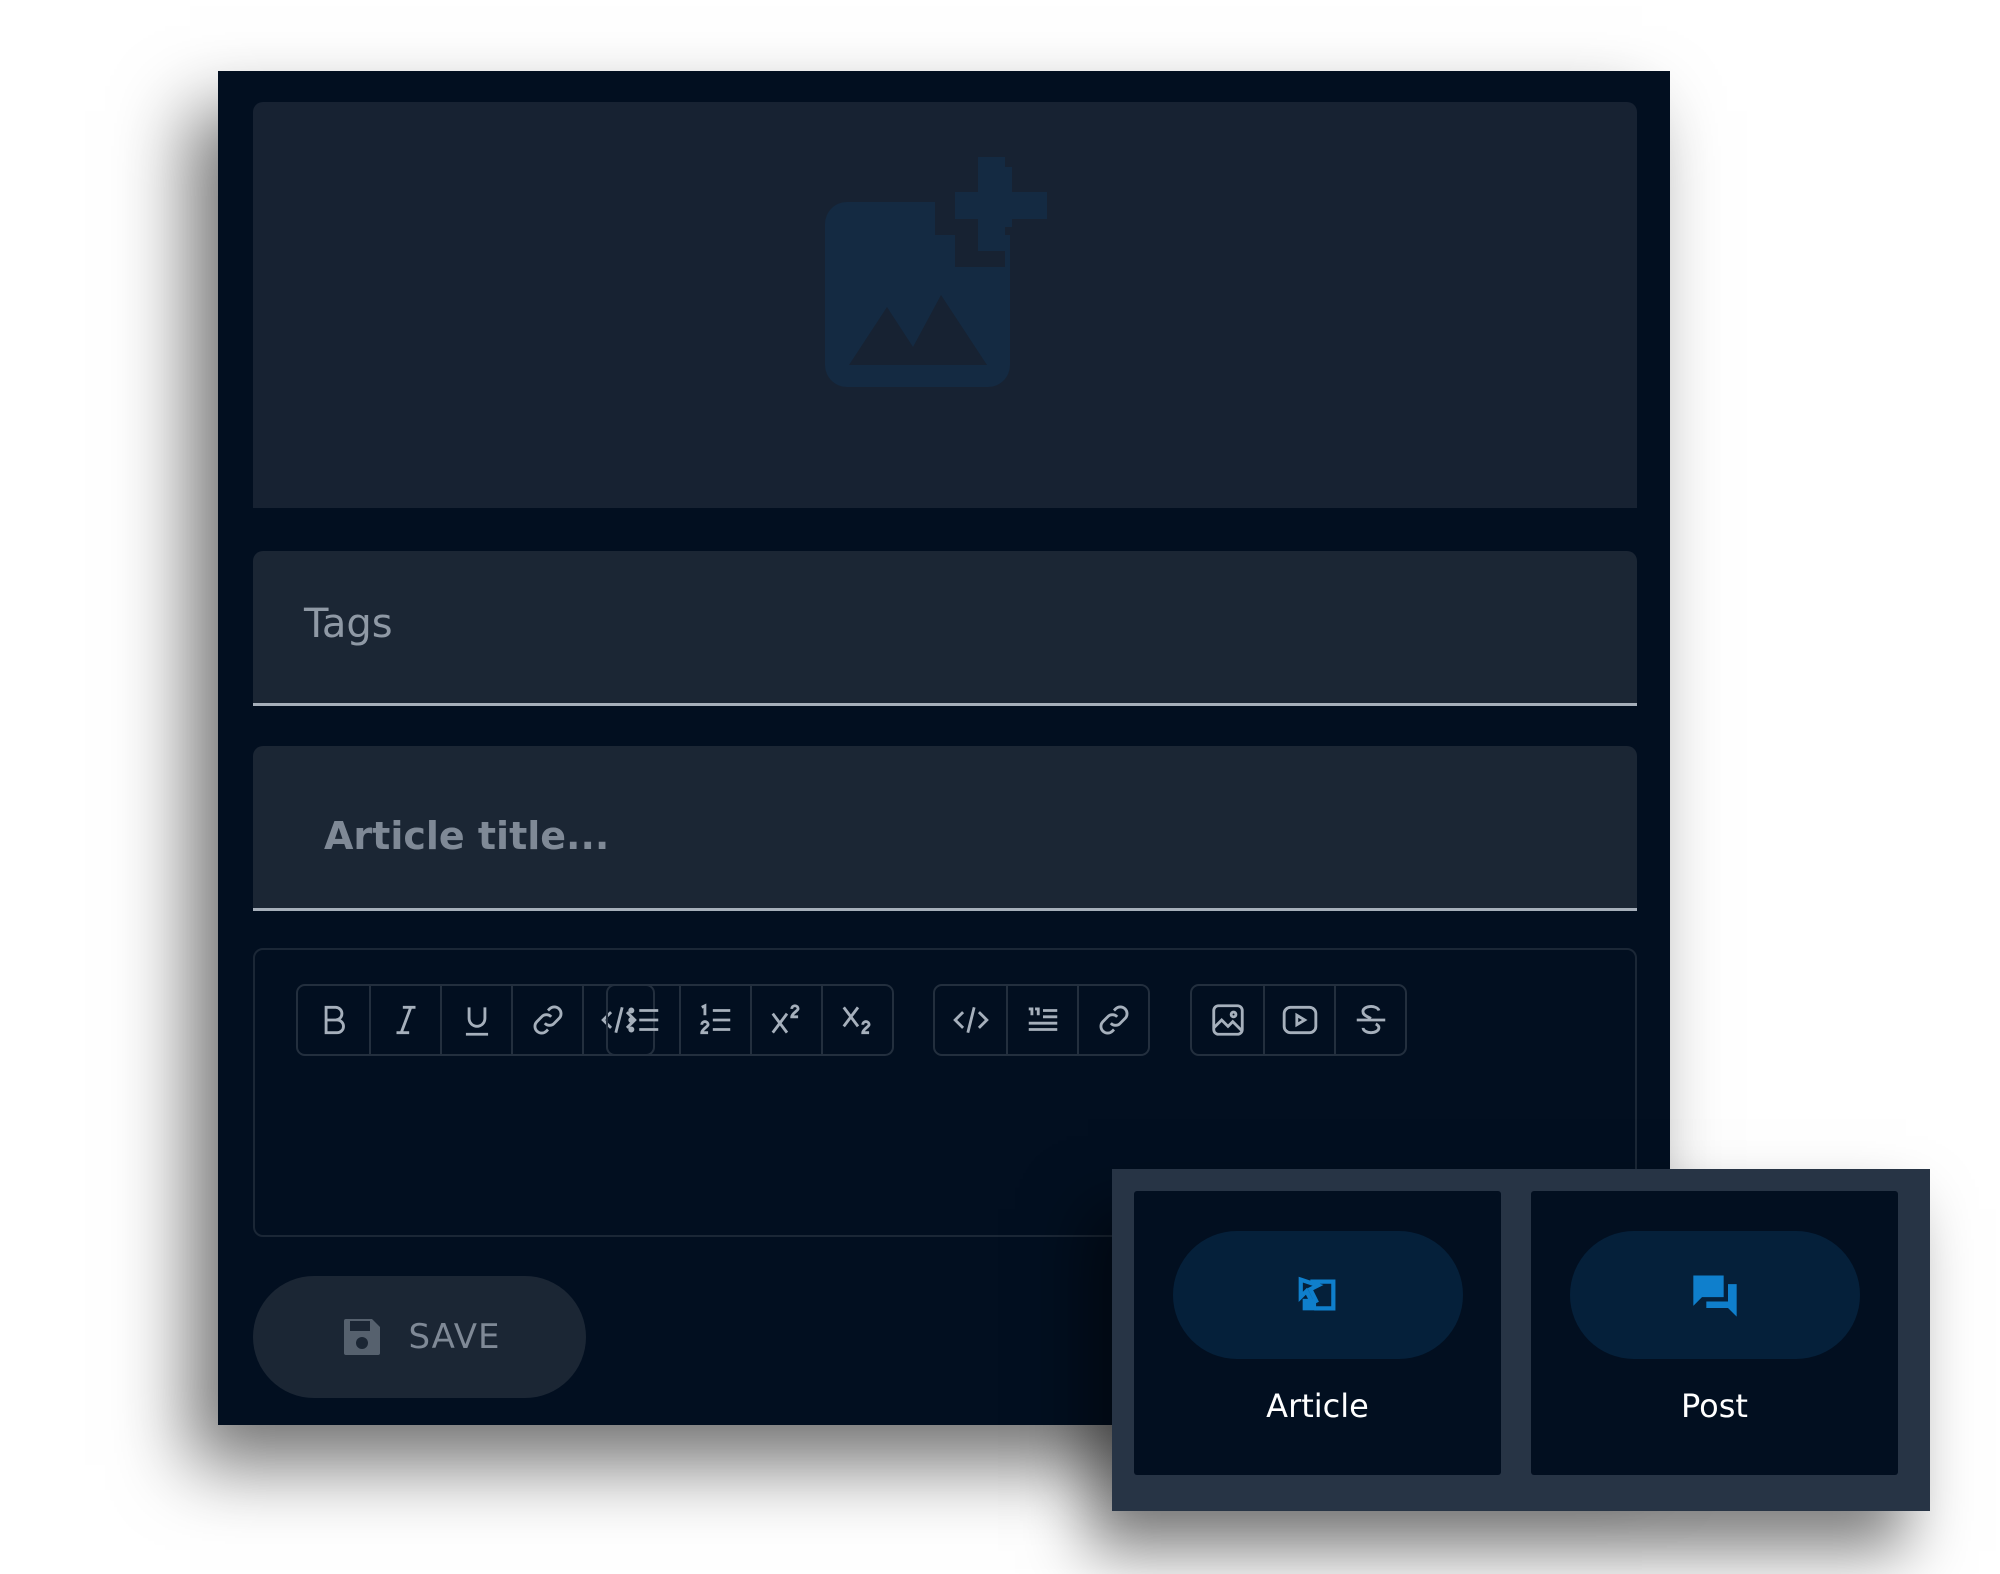  I want to click on bullet-list-button, so click(643, 1020).